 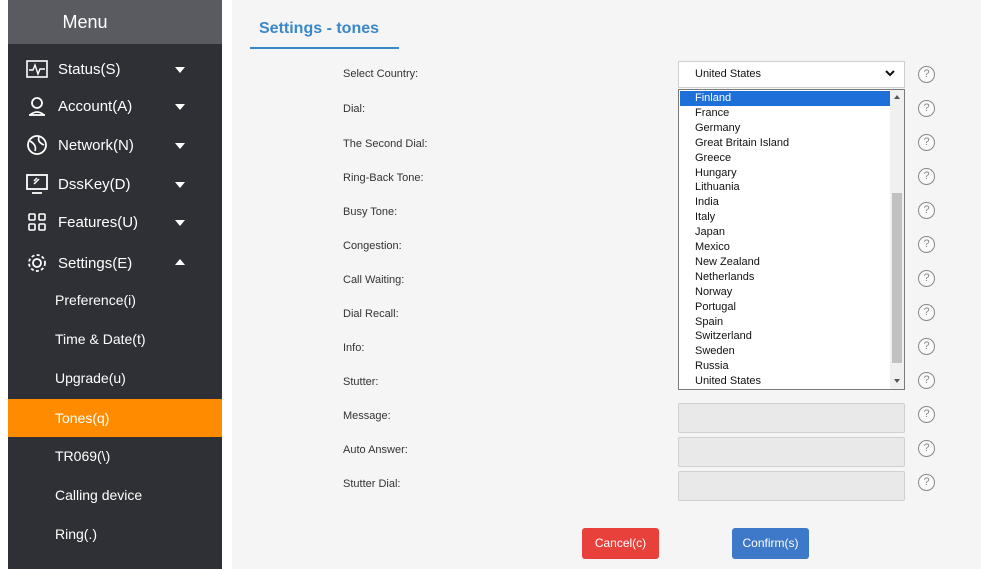 What do you see at coordinates (115, 495) in the screenshot?
I see `sidebar-subitem-calling-device: Calling device` at bounding box center [115, 495].